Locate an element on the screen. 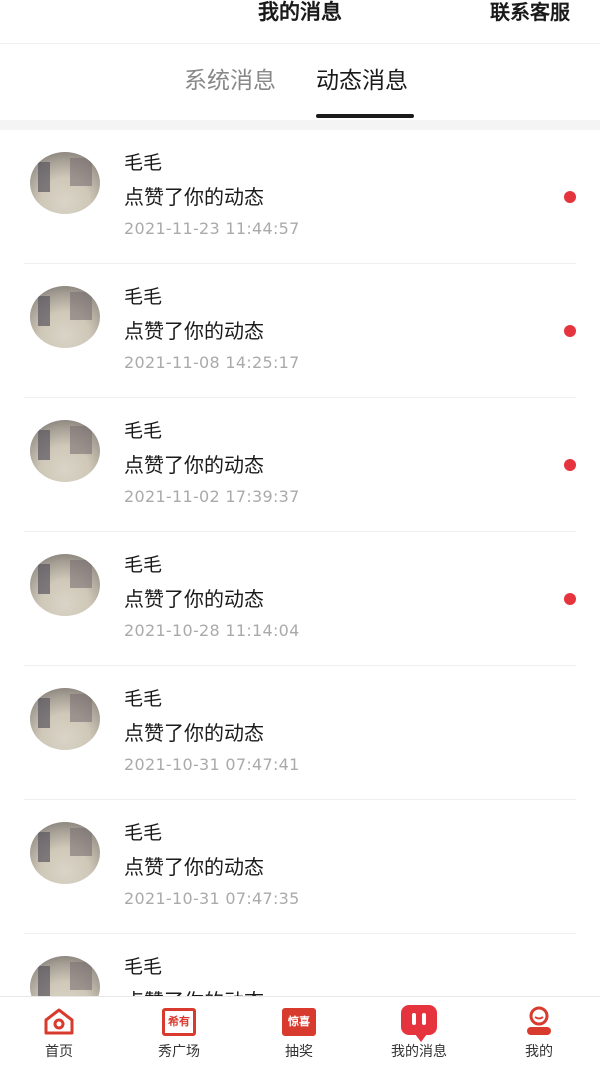  list-item: 毛毛 点赞了你的动态 2021-11-23 11:44:57 is located at coordinates (300, 197).